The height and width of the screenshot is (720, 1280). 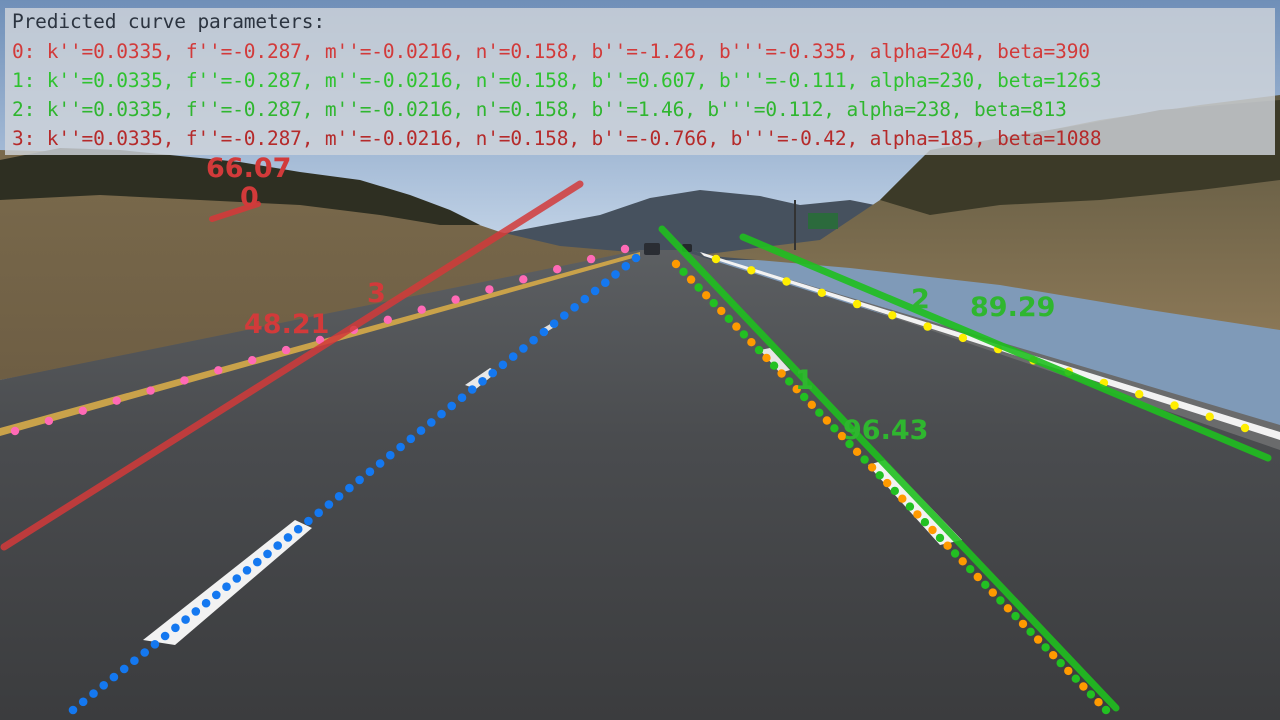 What do you see at coordinates (376, 293) in the screenshot?
I see `lane-3-id-label: 3` at bounding box center [376, 293].